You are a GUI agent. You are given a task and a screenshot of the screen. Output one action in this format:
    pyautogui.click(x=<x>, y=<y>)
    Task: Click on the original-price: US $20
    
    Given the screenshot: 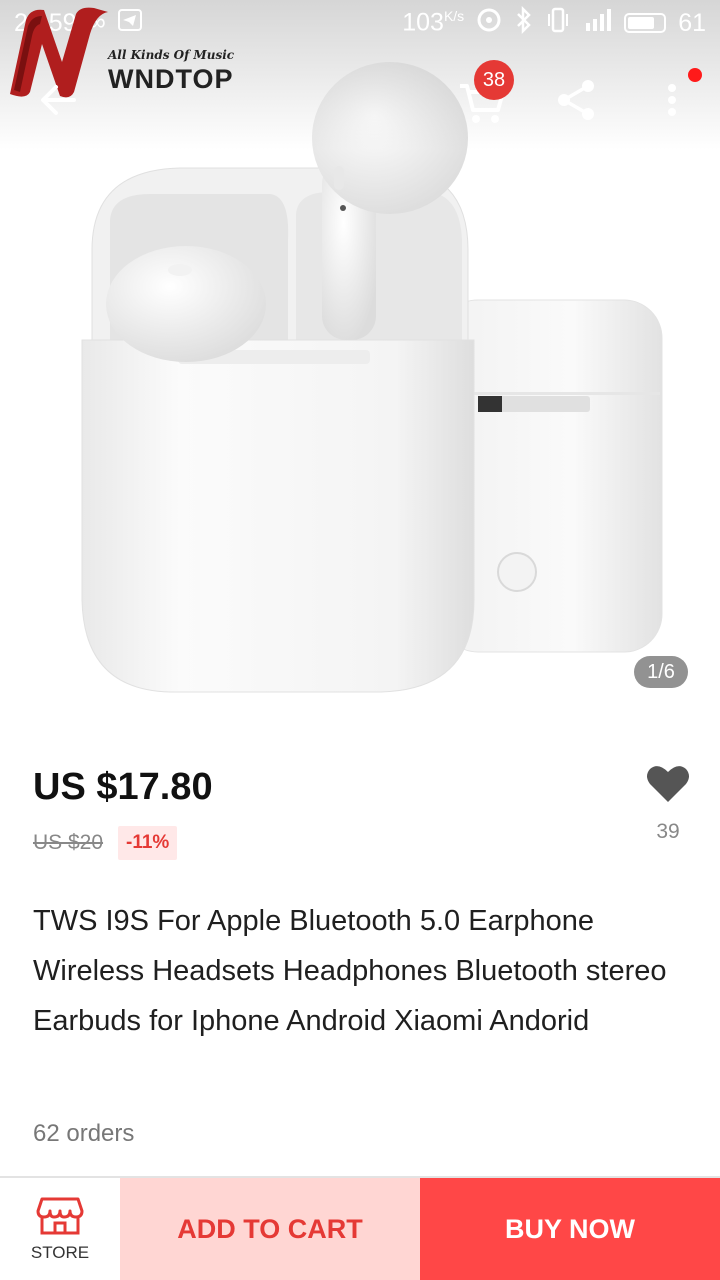 What is the action you would take?
    pyautogui.click(x=68, y=842)
    